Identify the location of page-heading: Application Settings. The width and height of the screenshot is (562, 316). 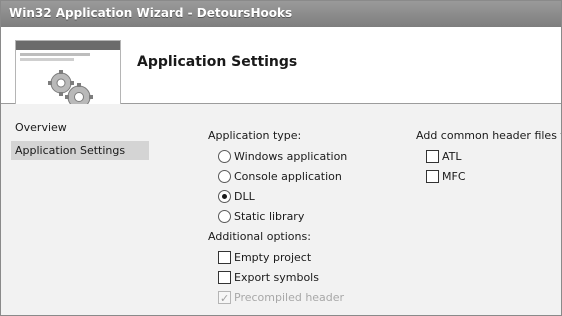
(217, 62).